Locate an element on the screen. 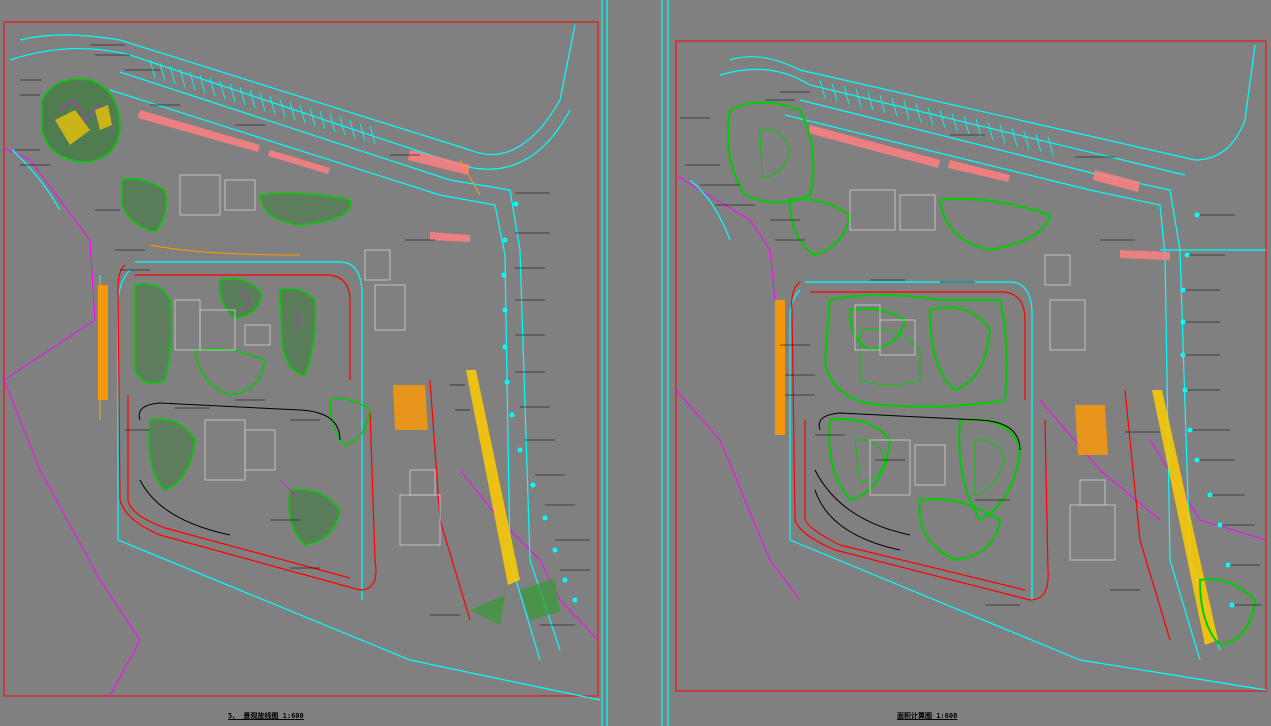 The image size is (1271, 726). right-orange-bar is located at coordinates (780, 367).